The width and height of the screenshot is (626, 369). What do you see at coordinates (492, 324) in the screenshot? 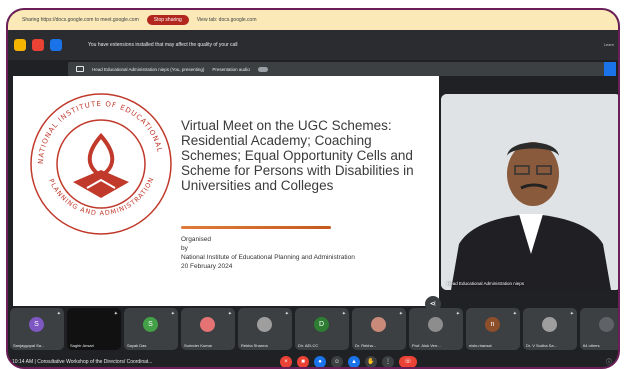
I see `participant-avatar: n` at bounding box center [492, 324].